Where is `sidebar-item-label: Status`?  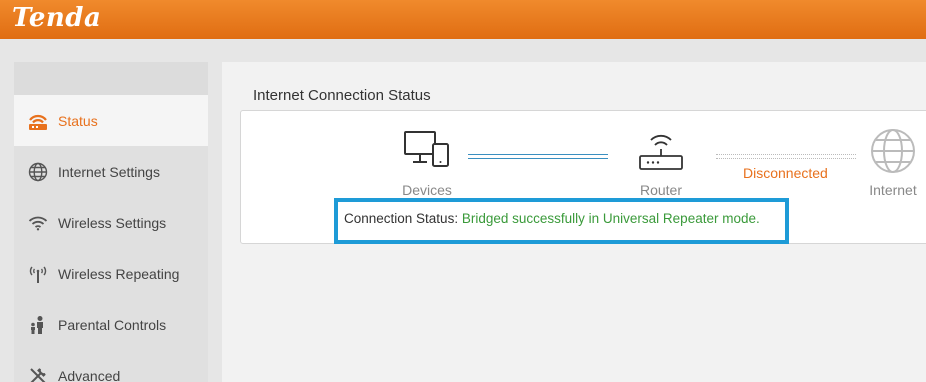
sidebar-item-label: Status is located at coordinates (78, 120).